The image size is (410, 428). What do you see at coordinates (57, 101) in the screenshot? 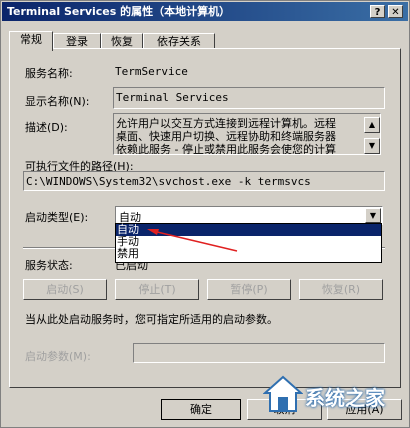
I see `display-name-label: 显示名称(N):` at bounding box center [57, 101].